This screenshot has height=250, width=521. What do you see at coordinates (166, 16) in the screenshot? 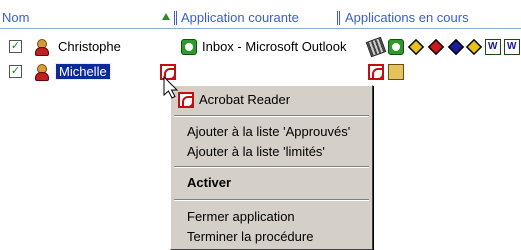
I see `sort-ascending-icon` at bounding box center [166, 16].